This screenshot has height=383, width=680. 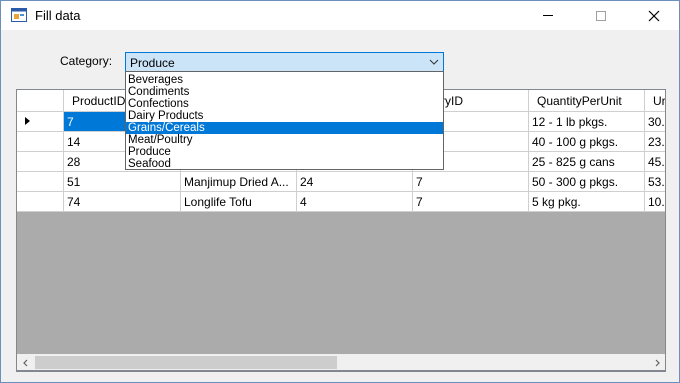 I want to click on scroll-left-button, so click(x=25, y=362).